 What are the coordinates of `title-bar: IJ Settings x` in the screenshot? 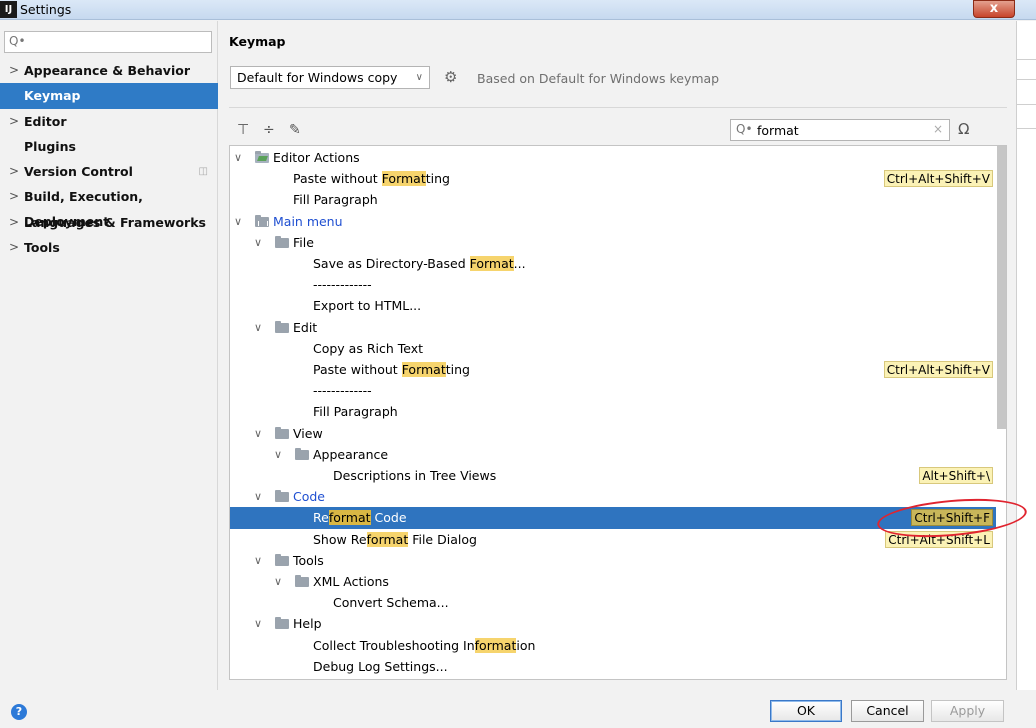 It's located at (518, 10).